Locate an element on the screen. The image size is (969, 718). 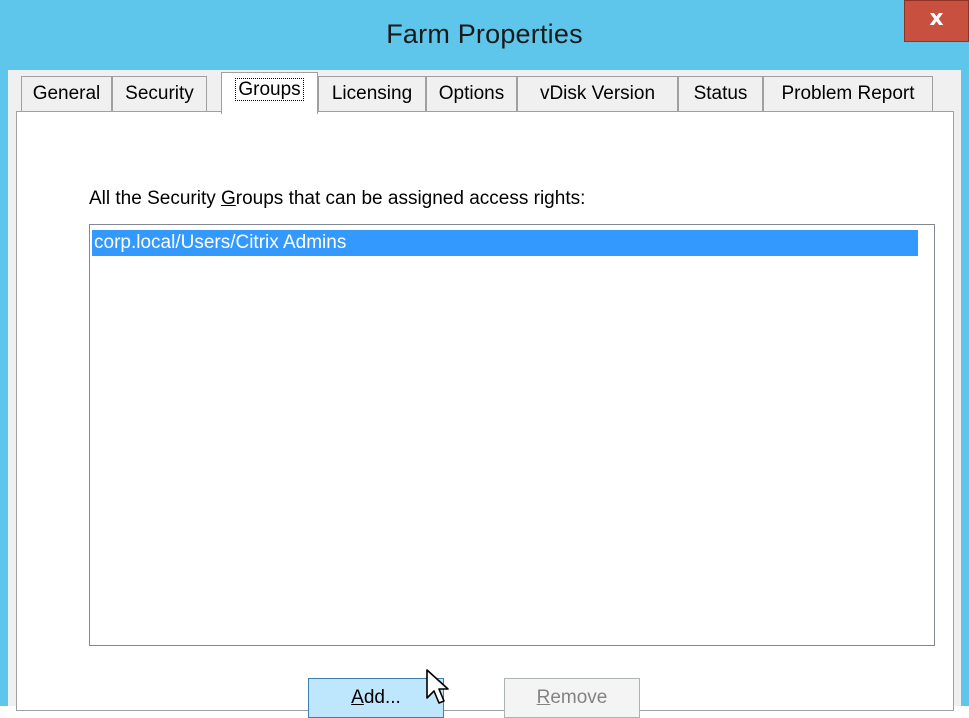
tab-label: General is located at coordinates (66, 93).